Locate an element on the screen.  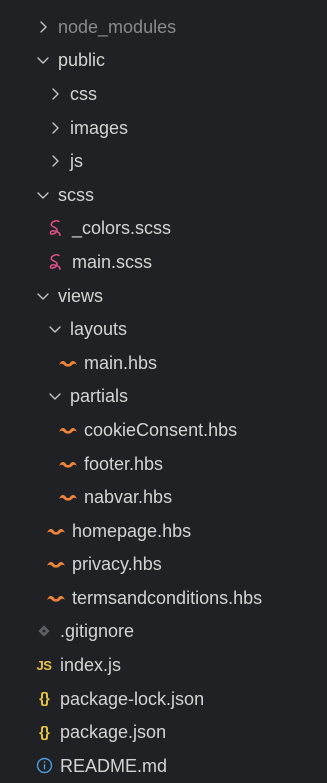
tree-item-label: package-lock.json is located at coordinates (132, 698).